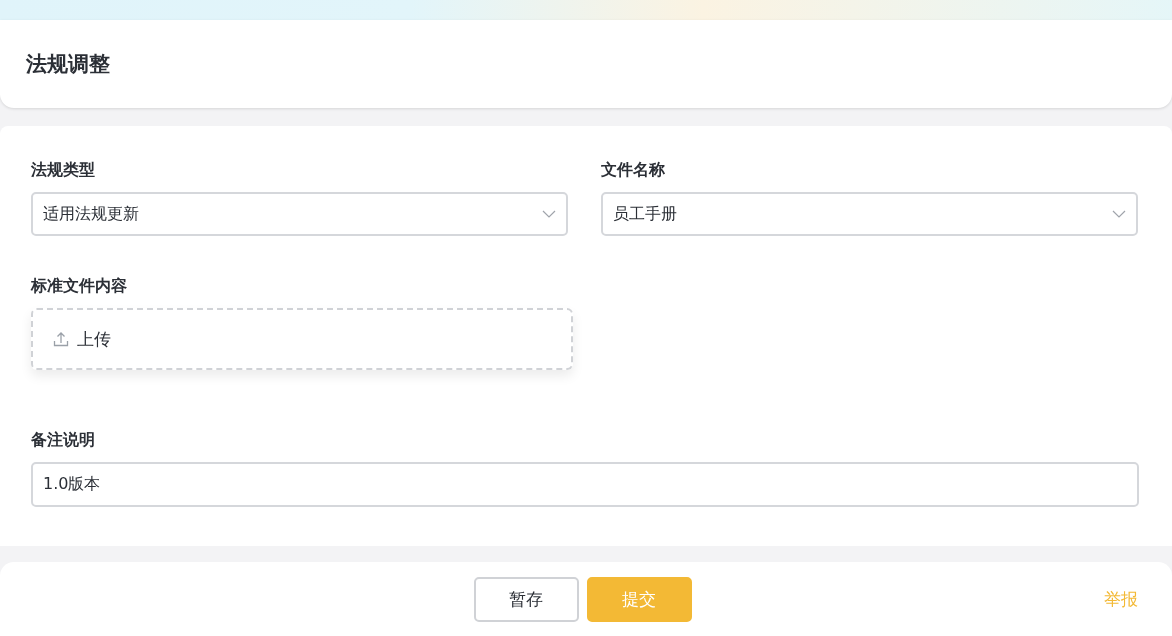 Image resolution: width=1172 pixels, height=636 pixels. What do you see at coordinates (79, 286) in the screenshot?
I see `field-label: 标准文件内容` at bounding box center [79, 286].